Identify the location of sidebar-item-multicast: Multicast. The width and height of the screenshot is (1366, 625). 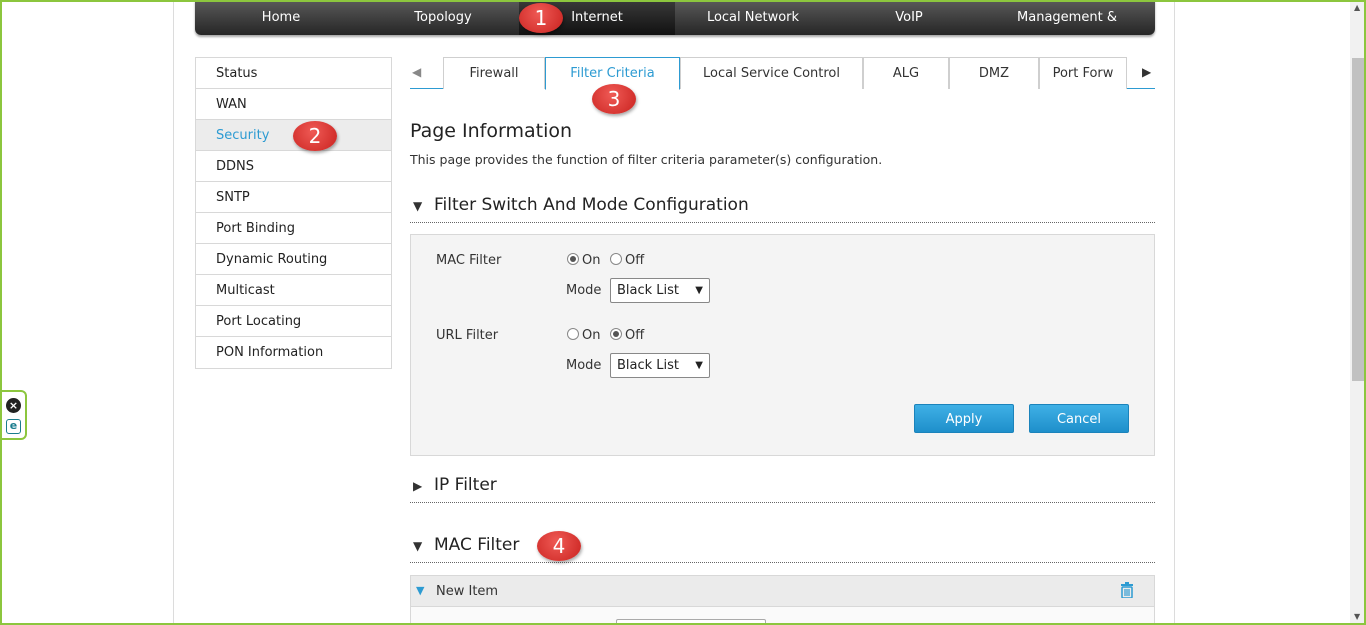
(293, 290).